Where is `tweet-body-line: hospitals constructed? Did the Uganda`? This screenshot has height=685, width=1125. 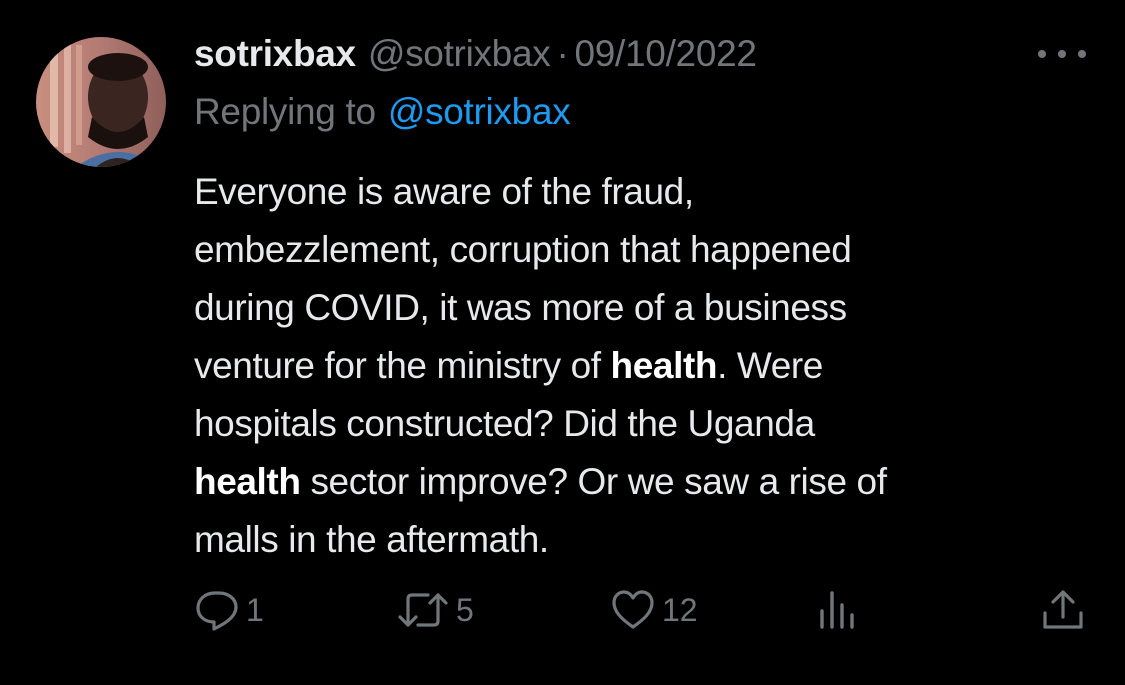 tweet-body-line: hospitals constructed? Did the Uganda is located at coordinates (504, 423).